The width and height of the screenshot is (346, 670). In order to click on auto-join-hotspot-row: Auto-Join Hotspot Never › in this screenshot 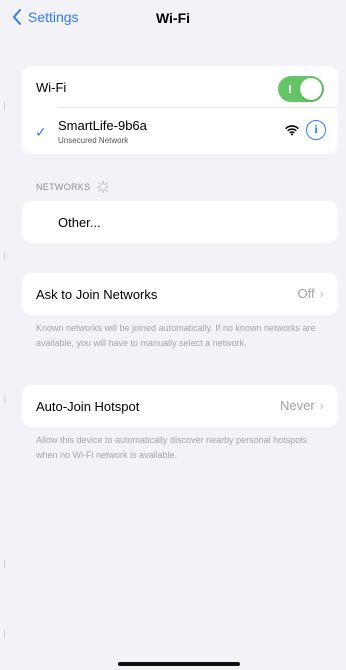, I will do `click(180, 406)`.